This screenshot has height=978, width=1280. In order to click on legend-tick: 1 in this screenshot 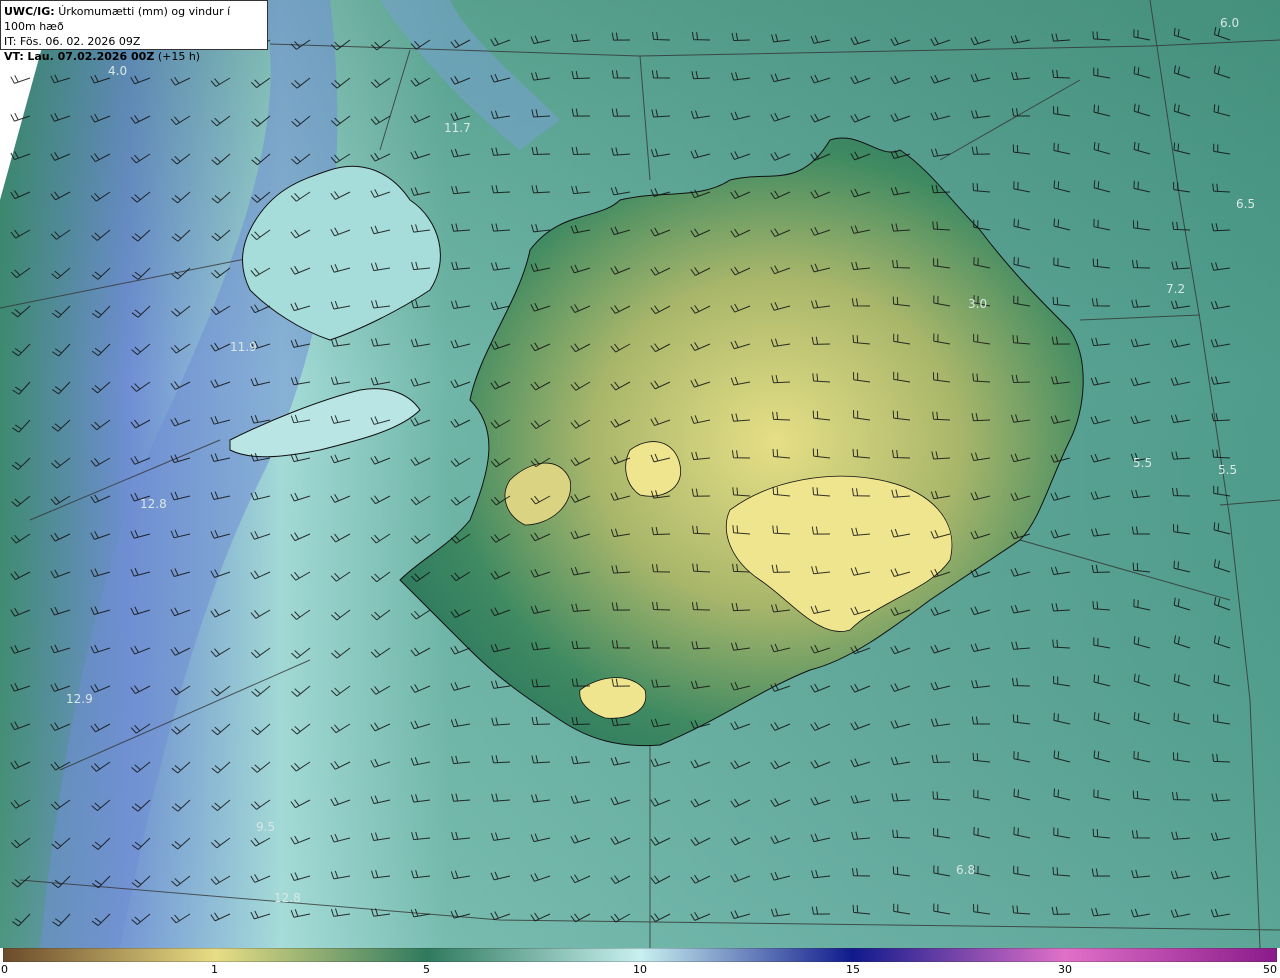, I will do `click(214, 969)`.